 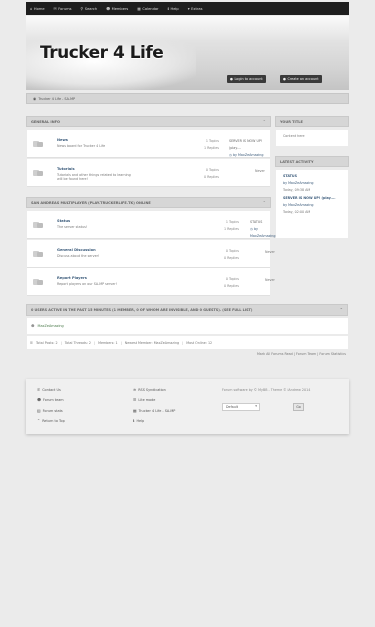 What do you see at coordinates (37, 8) in the screenshot?
I see `nav-home: ⌂ Home` at bounding box center [37, 8].